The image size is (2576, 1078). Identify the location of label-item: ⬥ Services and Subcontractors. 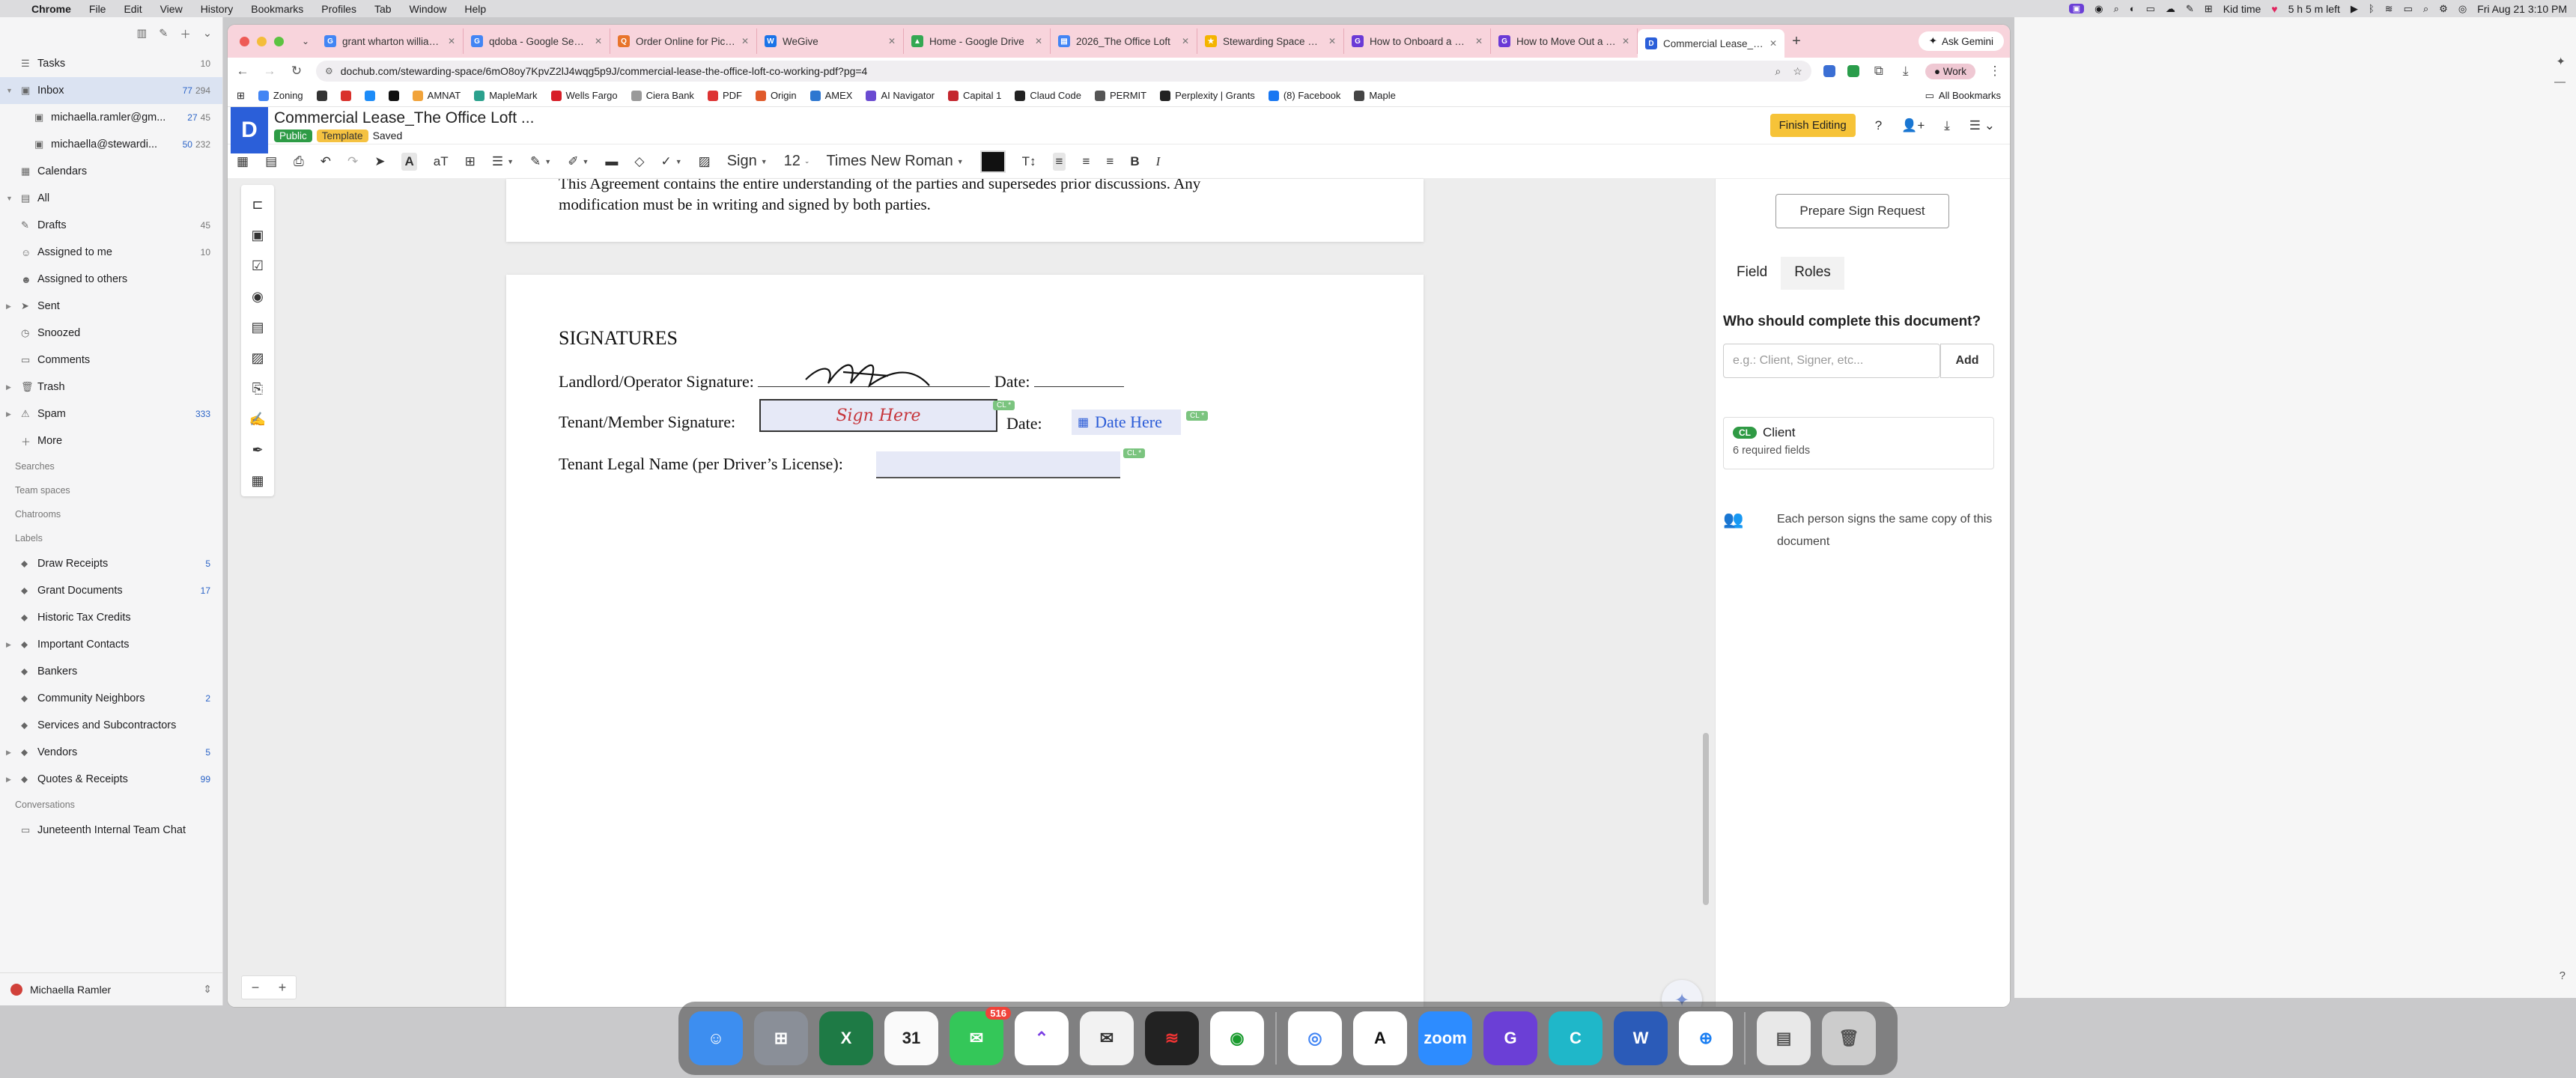
(111, 725).